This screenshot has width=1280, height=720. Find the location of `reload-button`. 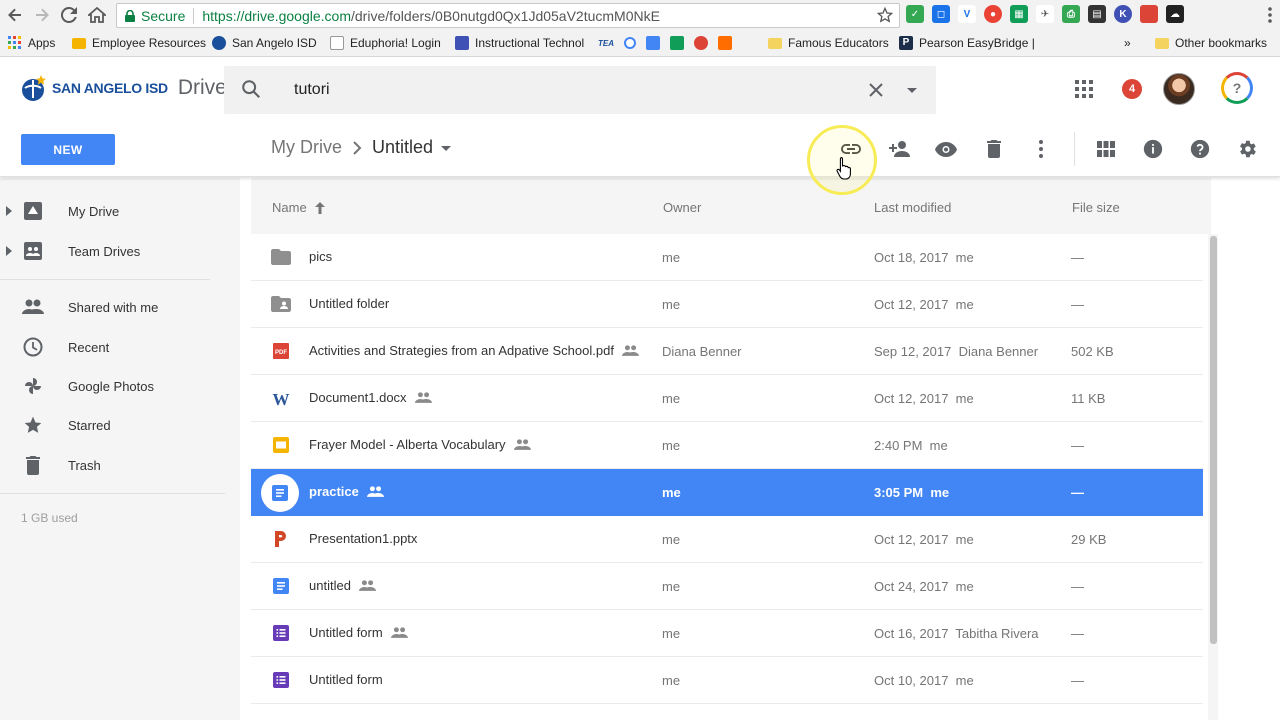

reload-button is located at coordinates (69, 15).